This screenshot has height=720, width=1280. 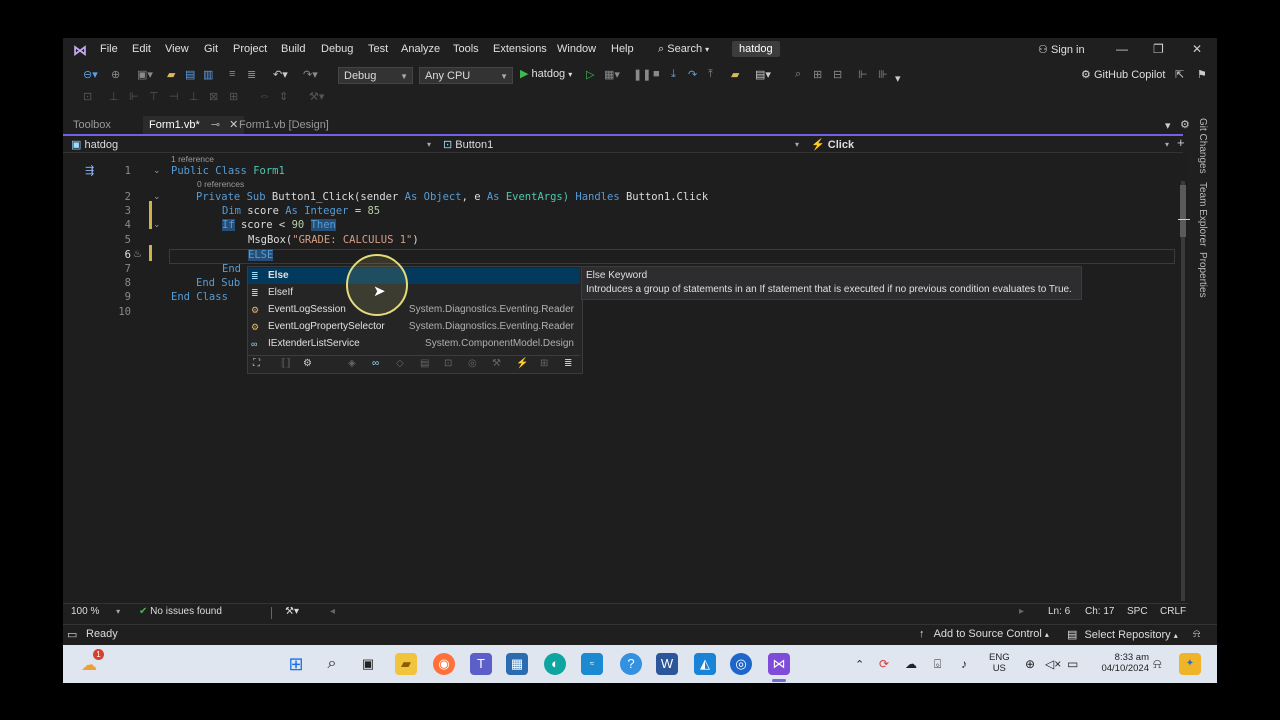 What do you see at coordinates (667, 664) in the screenshot?
I see `word-icon: W` at bounding box center [667, 664].